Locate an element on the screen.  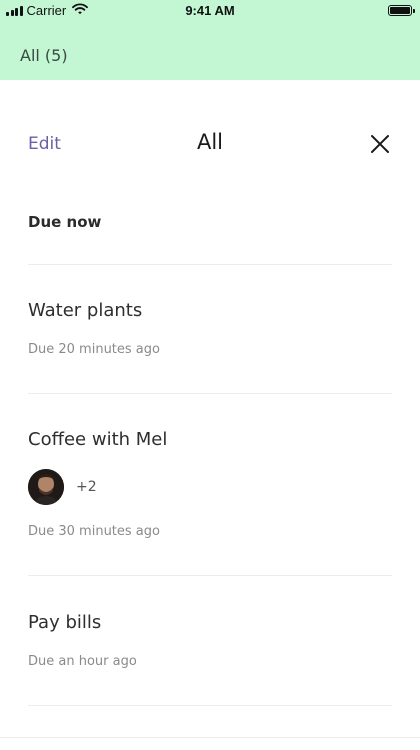
task-due: Due 30 minutes ago is located at coordinates (94, 531).